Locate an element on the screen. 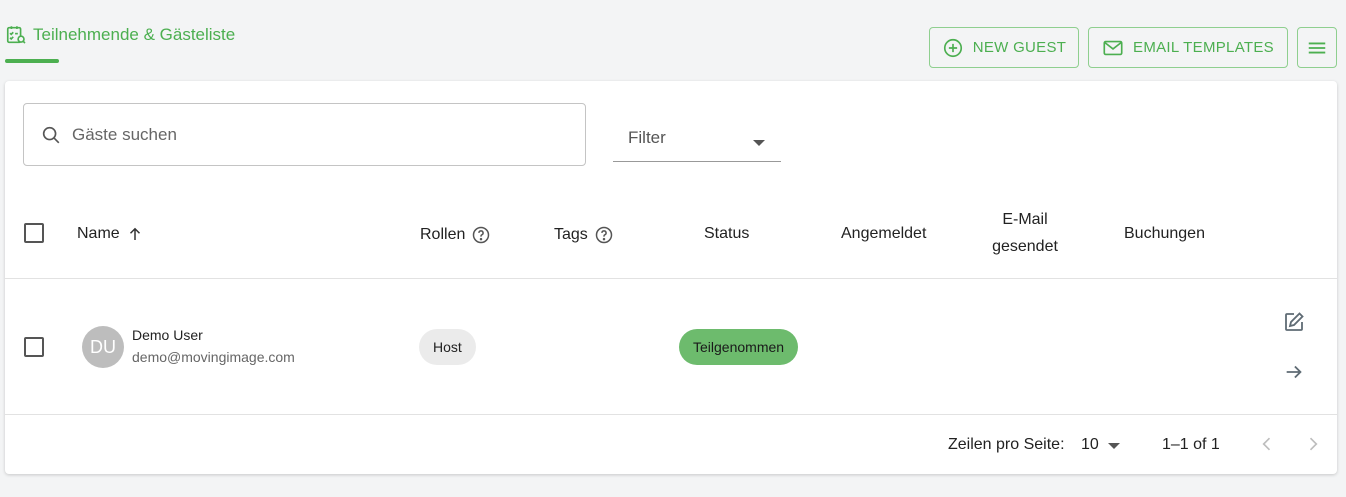  column-label-email-line2: gesendet is located at coordinates (1025, 246).